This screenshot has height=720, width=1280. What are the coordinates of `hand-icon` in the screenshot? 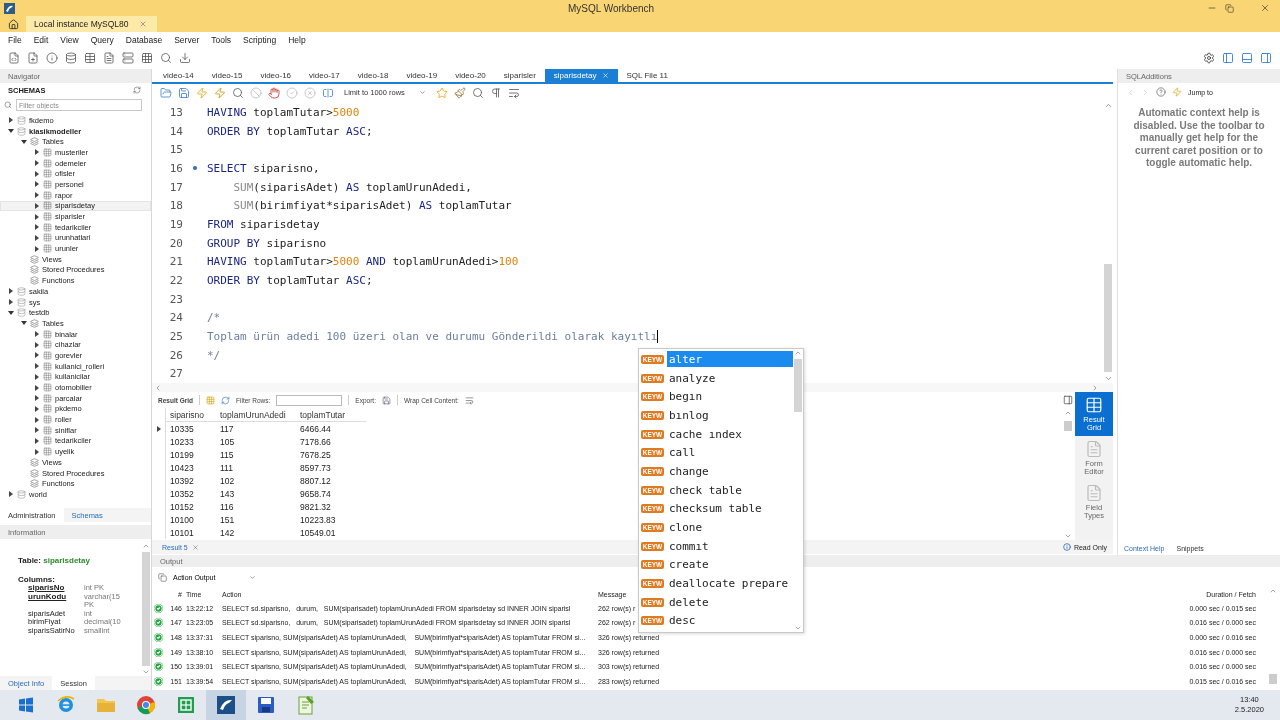 It's located at (274, 92).